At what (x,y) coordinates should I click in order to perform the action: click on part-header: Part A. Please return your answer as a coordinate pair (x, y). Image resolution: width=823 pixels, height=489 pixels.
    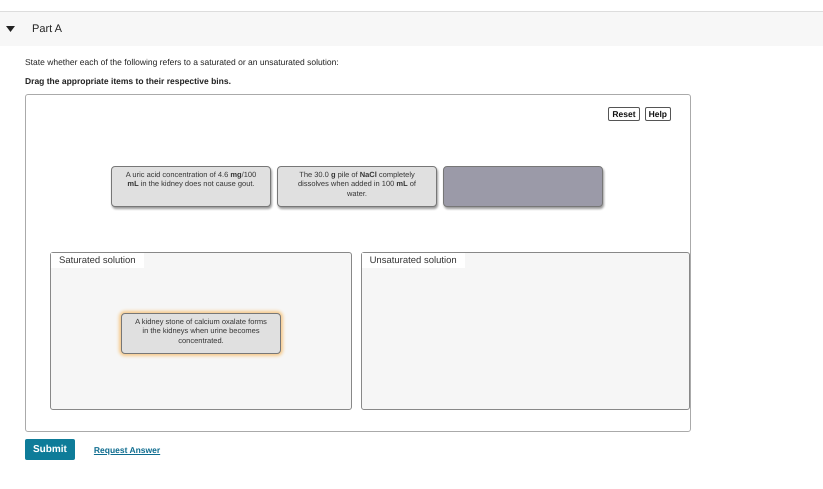
    Looking at the image, I should click on (411, 28).